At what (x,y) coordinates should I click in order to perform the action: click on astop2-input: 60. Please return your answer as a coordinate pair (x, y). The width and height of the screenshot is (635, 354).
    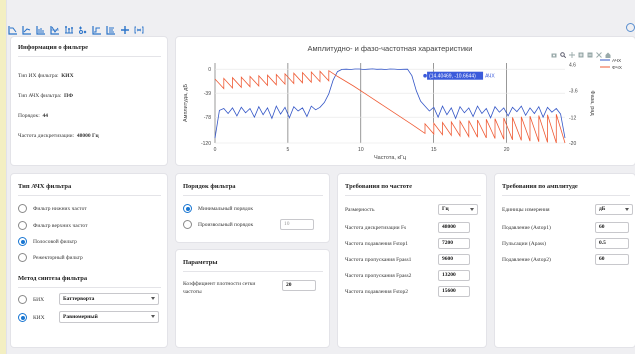
    Looking at the image, I should click on (612, 259).